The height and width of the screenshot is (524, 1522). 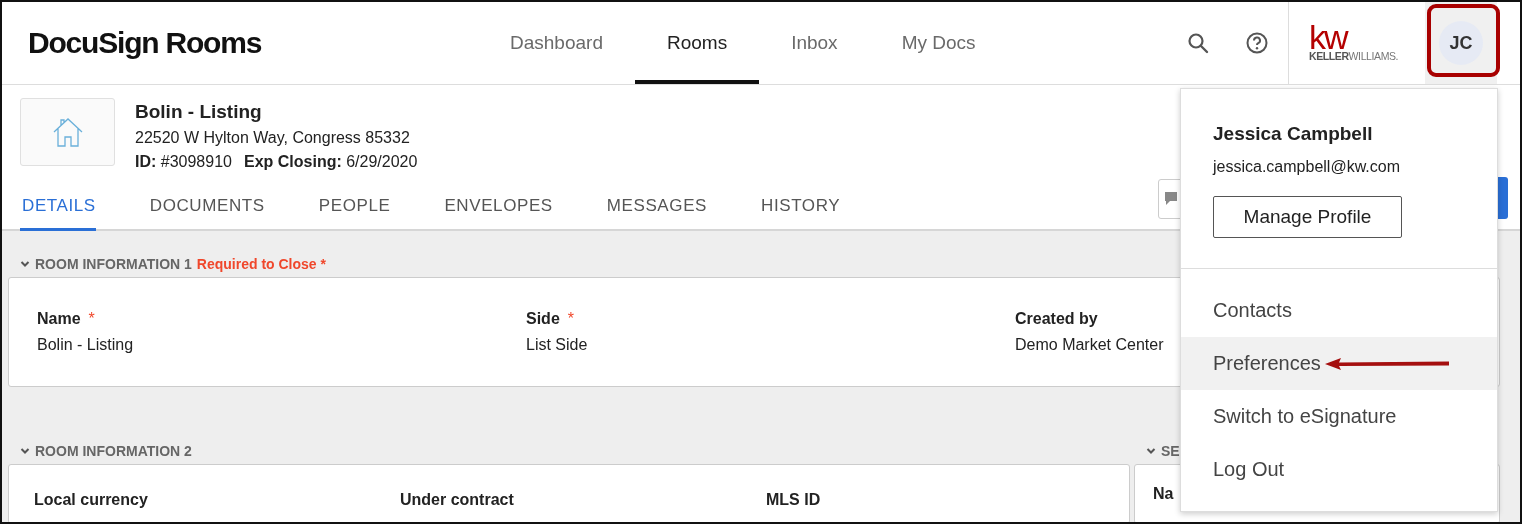 I want to click on menu-item: Contacts, so click(x=1339, y=310).